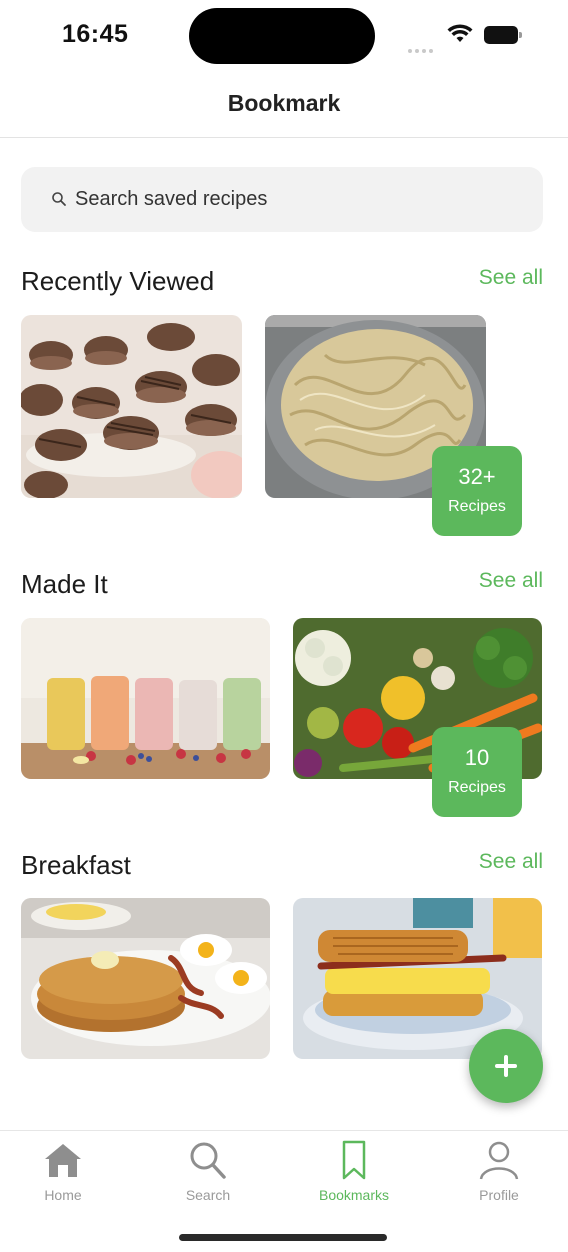 Image resolution: width=568 pixels, height=1252 pixels. I want to click on dynamic-island, so click(282, 36).